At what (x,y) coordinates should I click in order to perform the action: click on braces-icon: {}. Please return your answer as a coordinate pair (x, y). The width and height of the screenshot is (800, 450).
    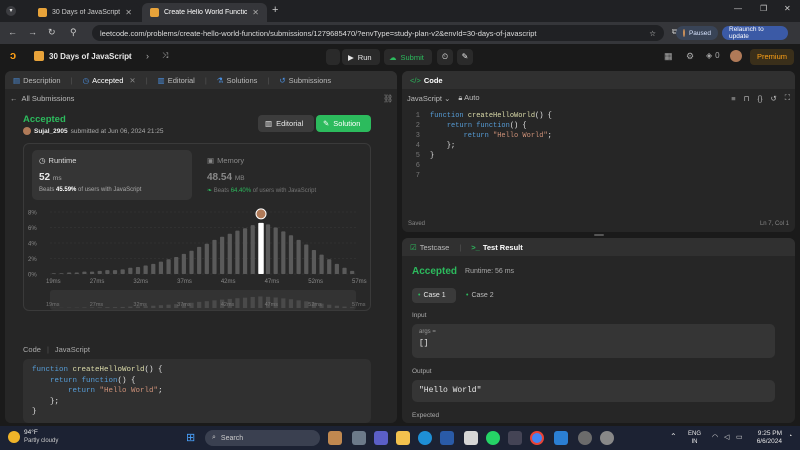
    Looking at the image, I should click on (759, 98).